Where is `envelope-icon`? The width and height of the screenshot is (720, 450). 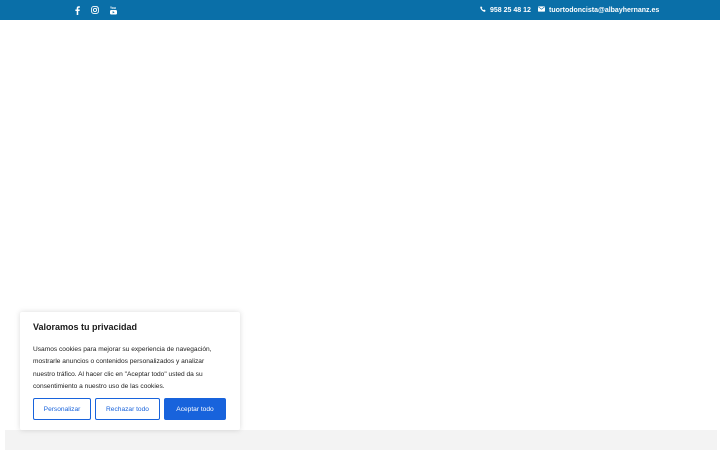
envelope-icon is located at coordinates (541, 10).